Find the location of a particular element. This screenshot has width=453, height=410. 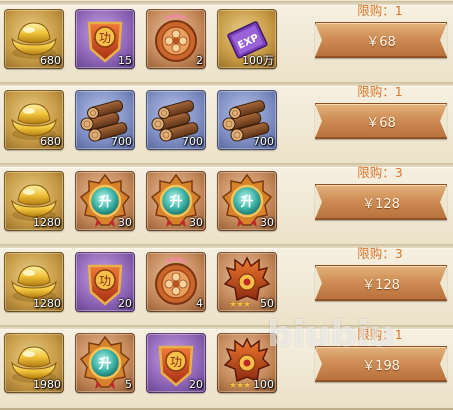

reward-slot: ★★★ 50 is located at coordinates (247, 282).